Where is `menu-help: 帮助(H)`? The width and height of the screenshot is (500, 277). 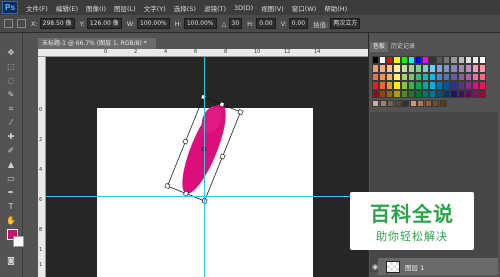
menu-help: 帮助(H) is located at coordinates (335, 8).